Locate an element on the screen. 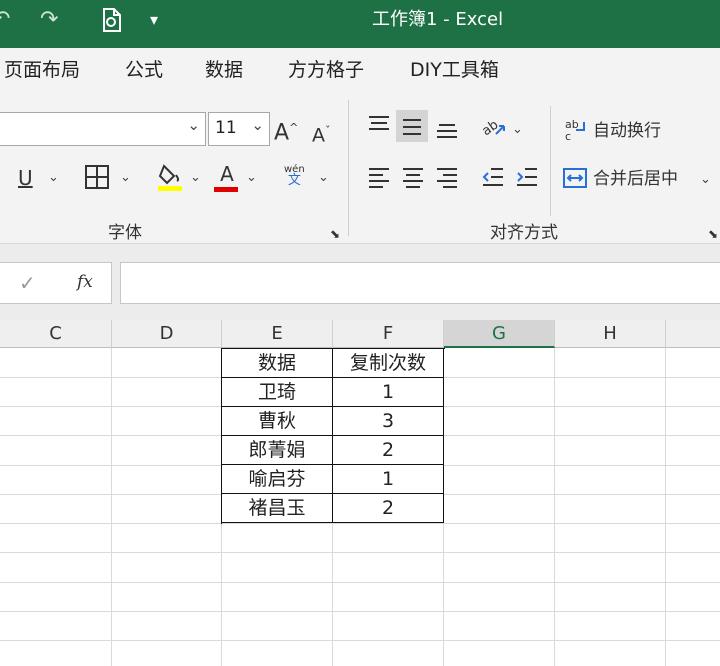 This screenshot has height=666, width=720. font-color-button: A is located at coordinates (227, 177).